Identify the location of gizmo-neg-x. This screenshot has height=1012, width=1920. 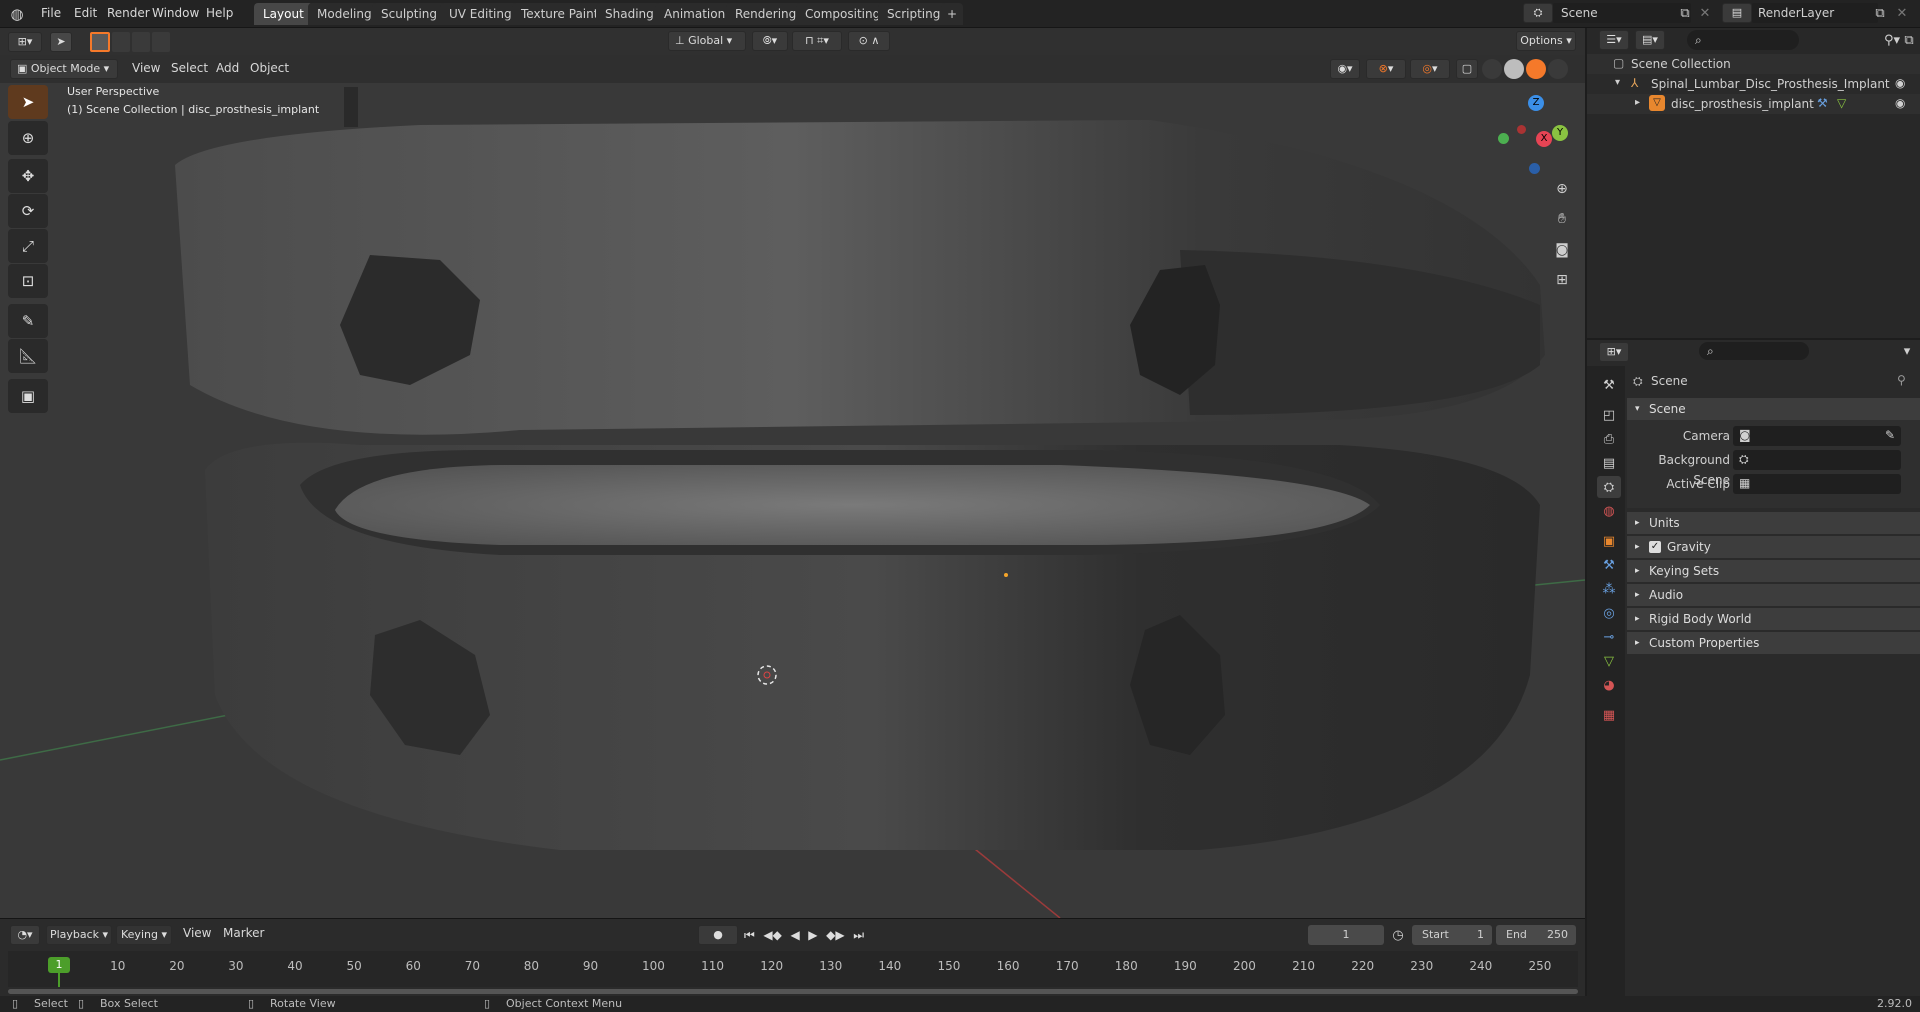
(1521, 129).